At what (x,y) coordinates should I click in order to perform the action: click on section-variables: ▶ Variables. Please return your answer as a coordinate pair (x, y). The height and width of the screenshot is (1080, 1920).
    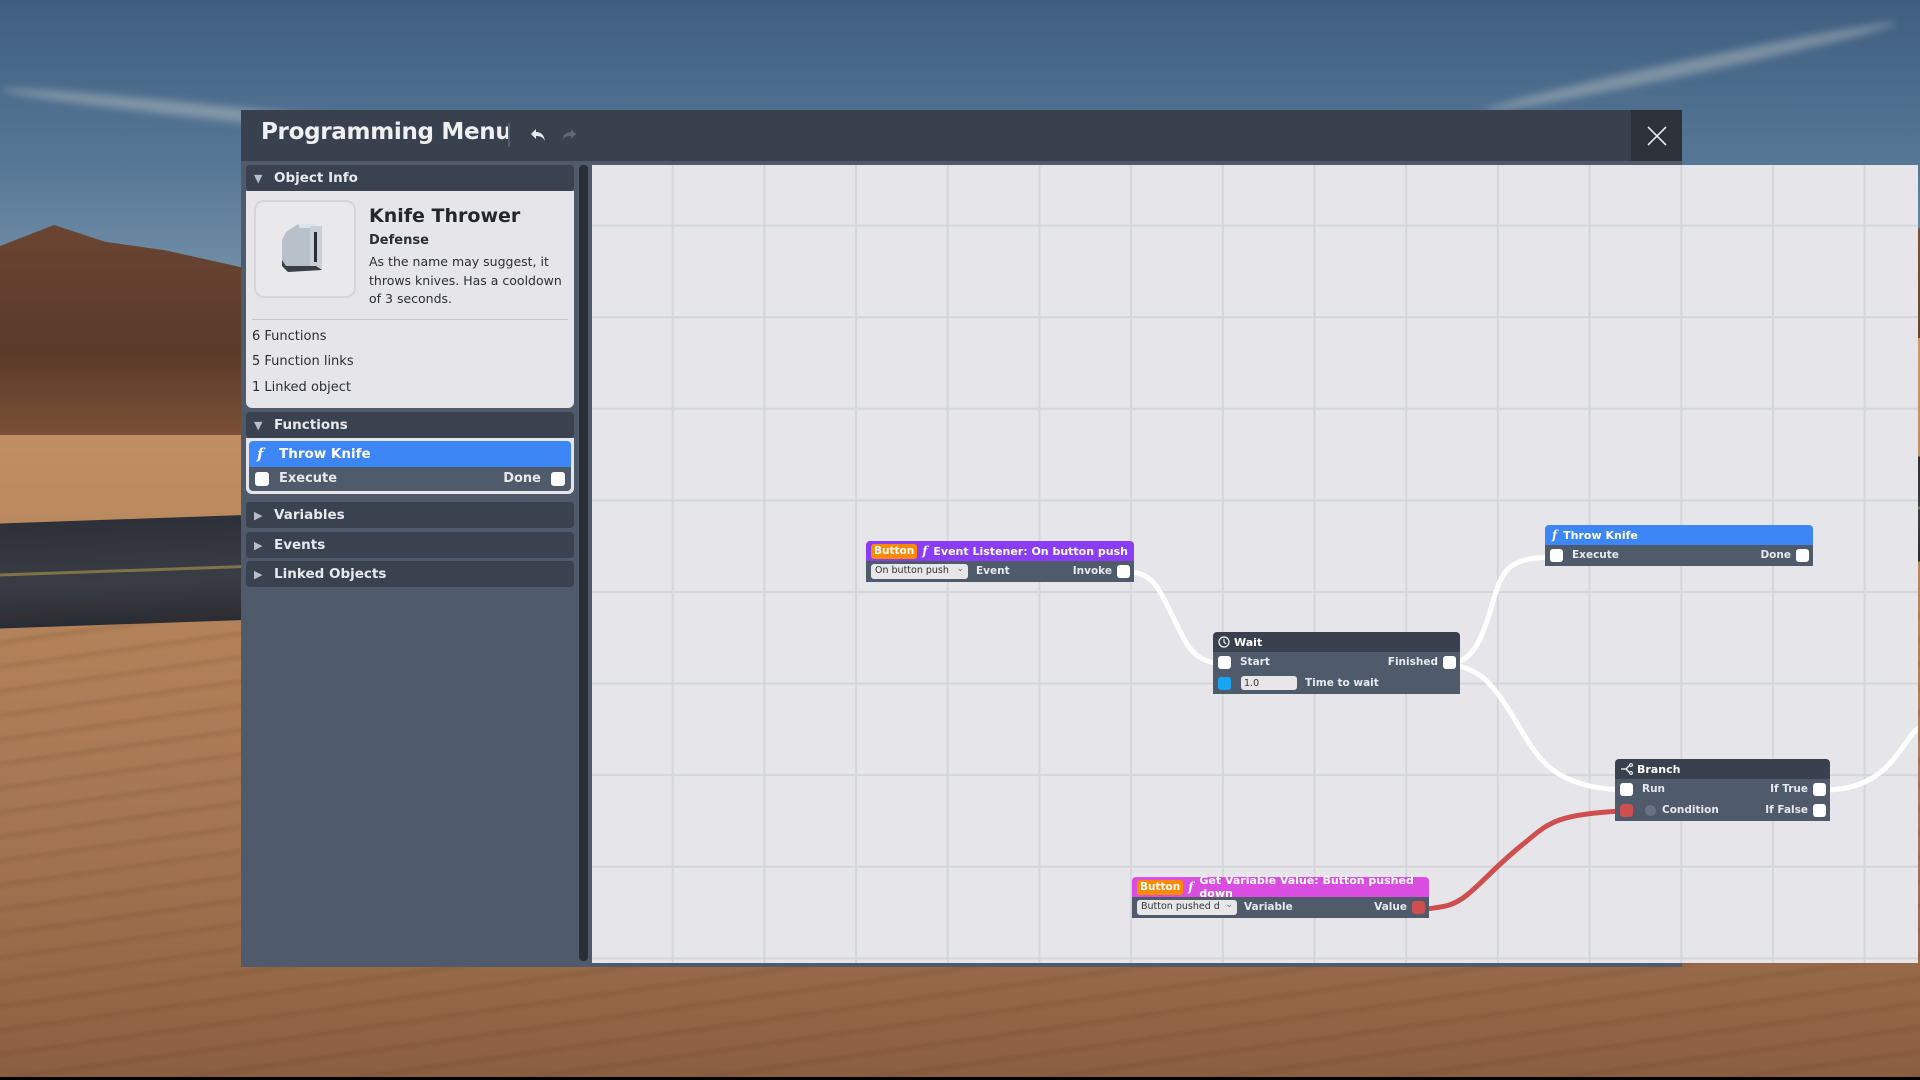
    Looking at the image, I should click on (410, 515).